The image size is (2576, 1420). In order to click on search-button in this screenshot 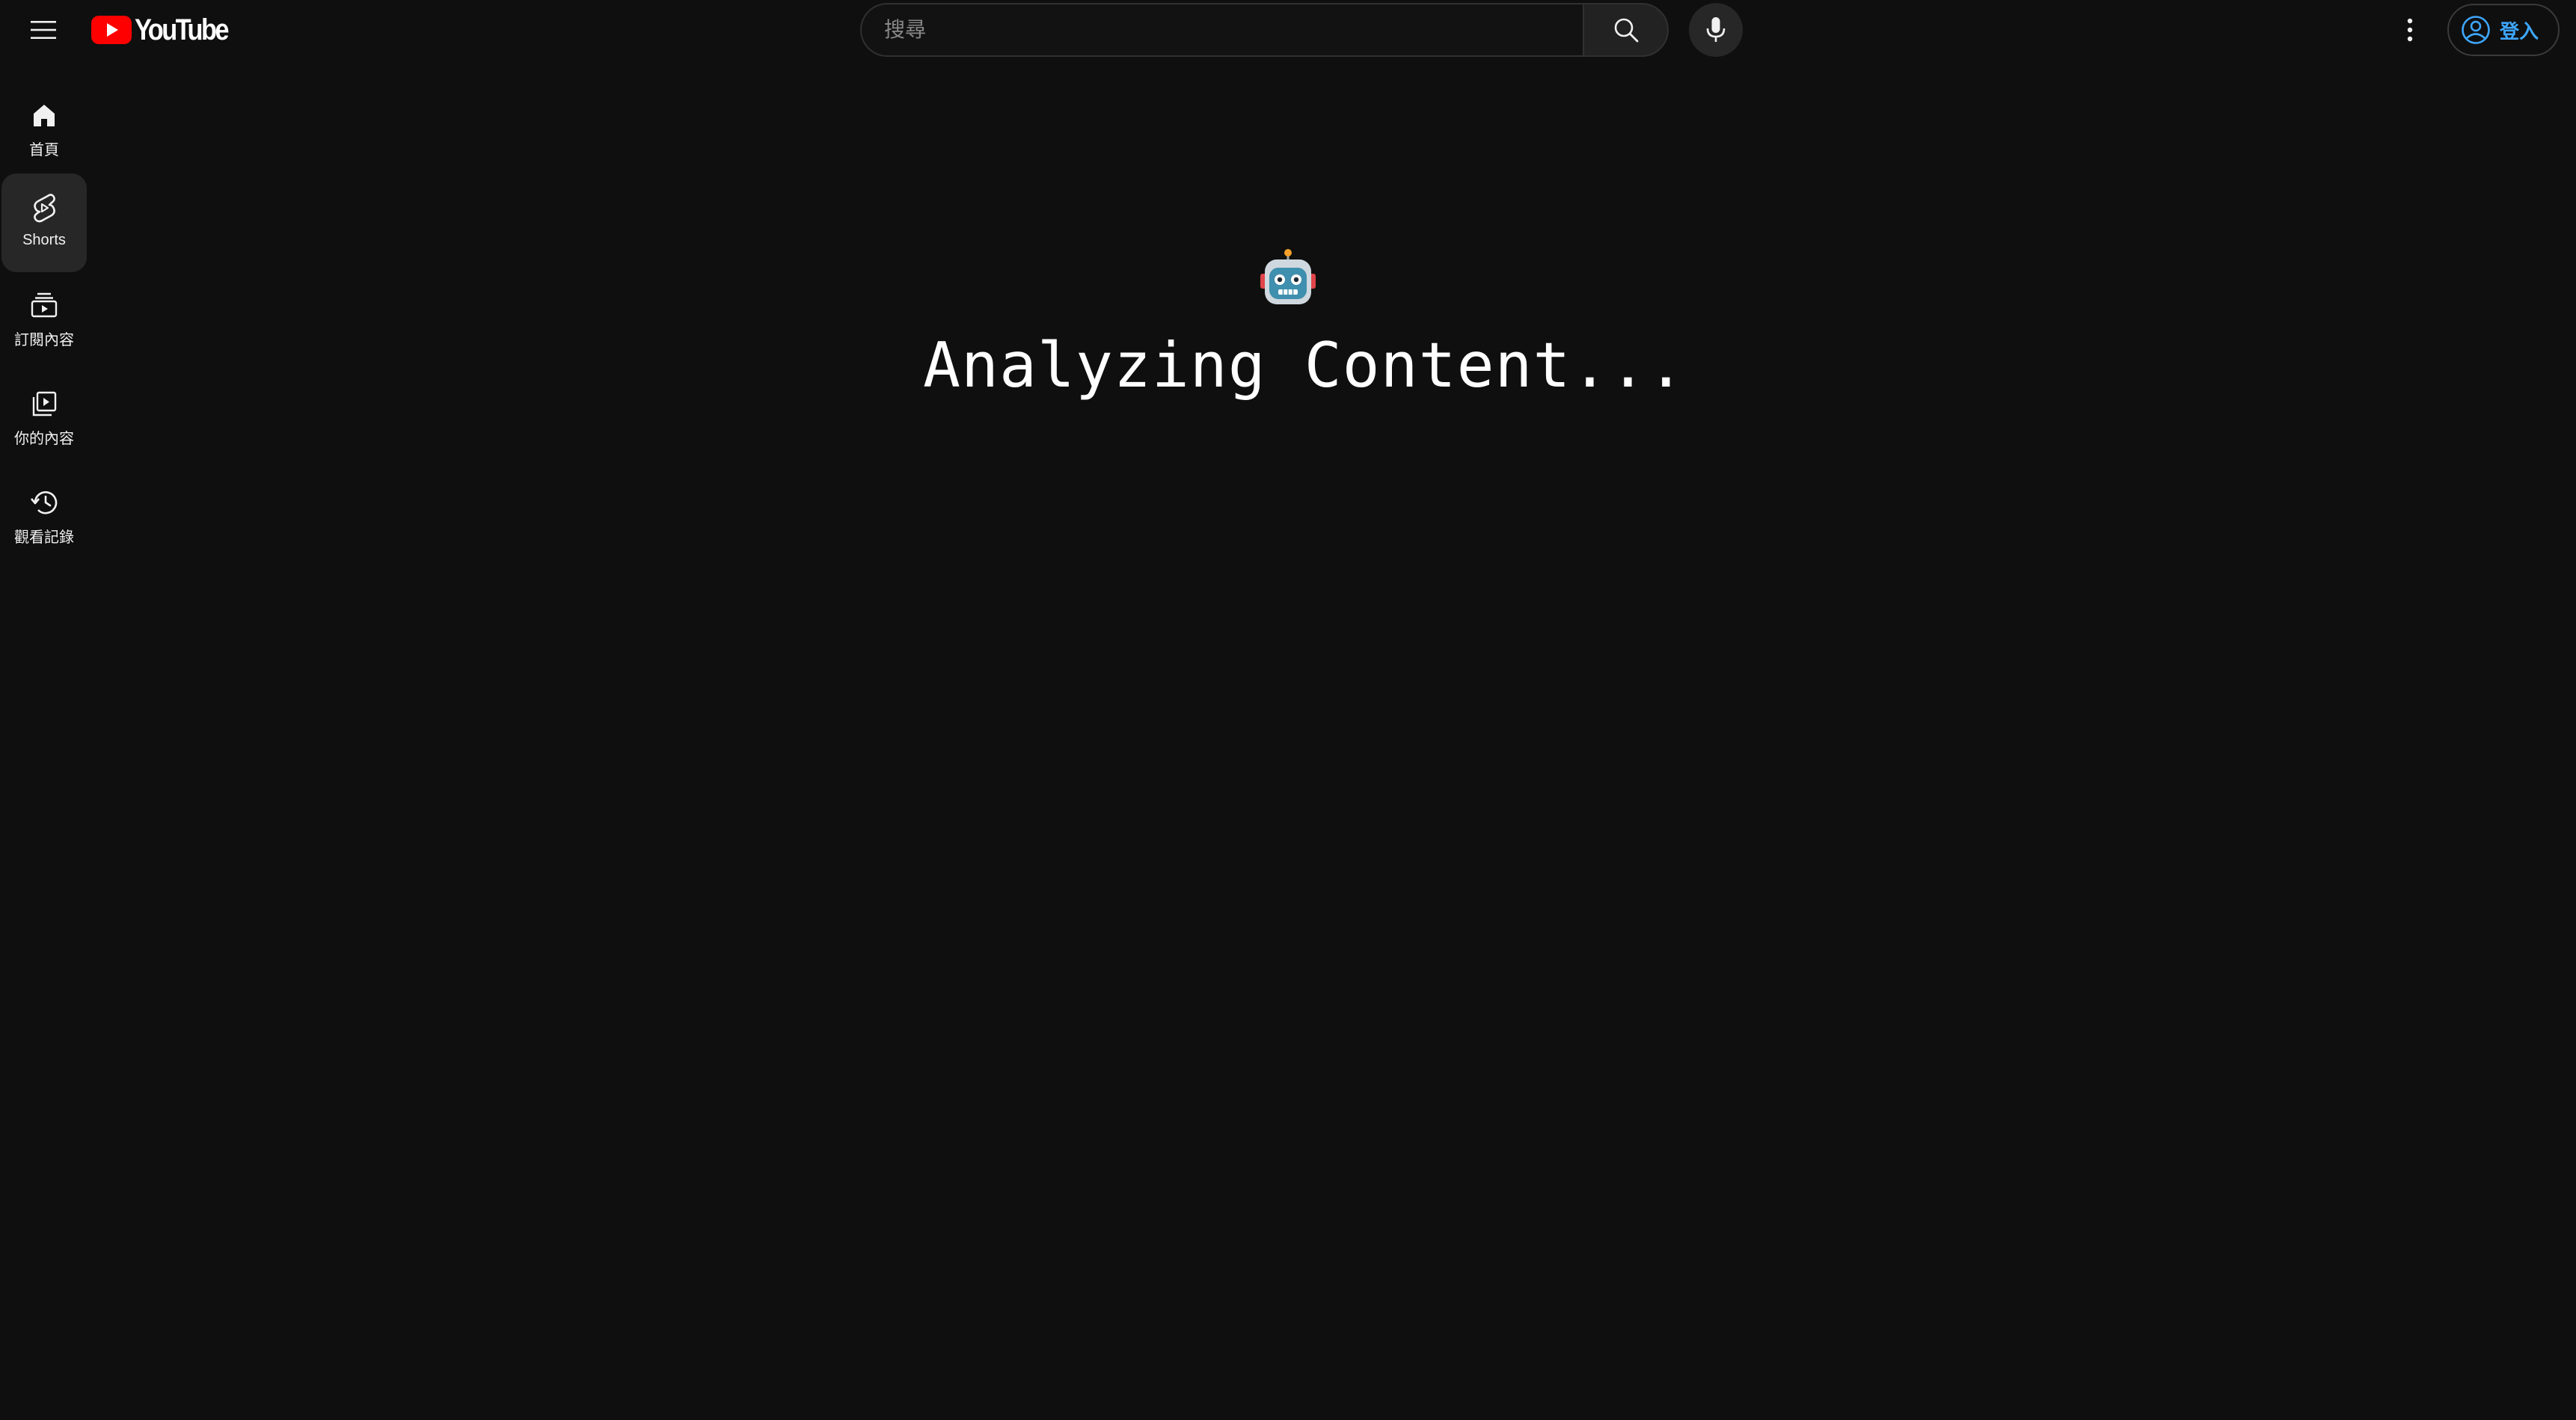, I will do `click(1626, 30)`.